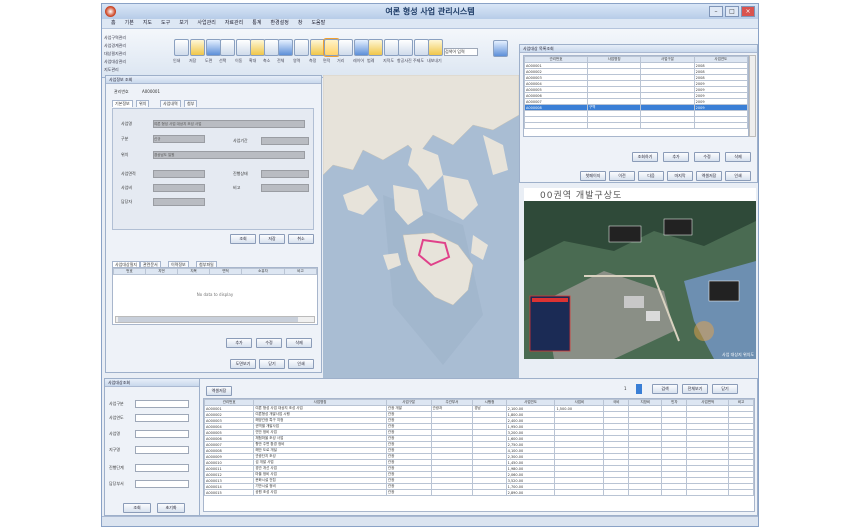  What do you see at coordinates (651, 176) in the screenshot?
I see `page-button-3: 다음` at bounding box center [651, 176].